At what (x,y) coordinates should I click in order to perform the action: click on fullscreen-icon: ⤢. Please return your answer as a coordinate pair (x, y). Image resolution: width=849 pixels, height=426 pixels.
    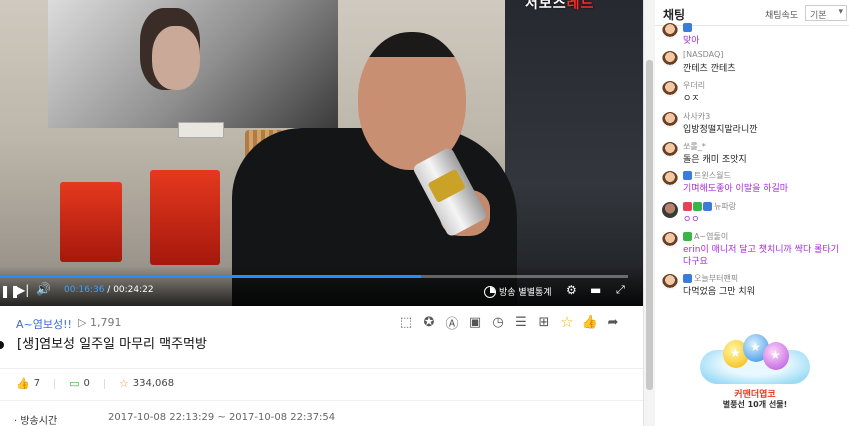
    Looking at the image, I should click on (620, 290).